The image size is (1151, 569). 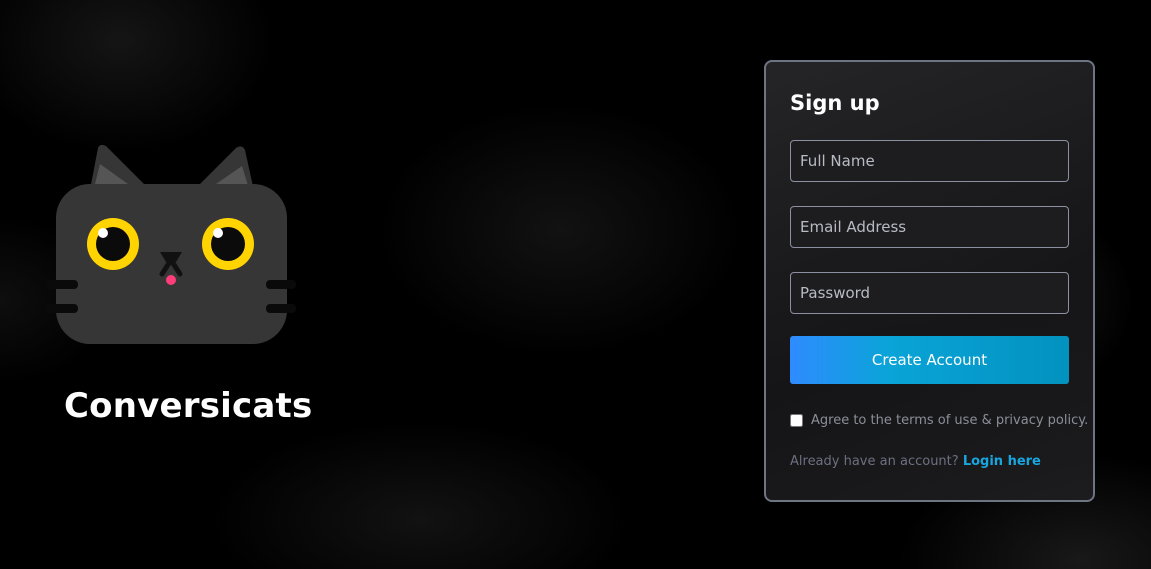 I want to click on cat-whisker-left-bottom, so click(x=62, y=308).